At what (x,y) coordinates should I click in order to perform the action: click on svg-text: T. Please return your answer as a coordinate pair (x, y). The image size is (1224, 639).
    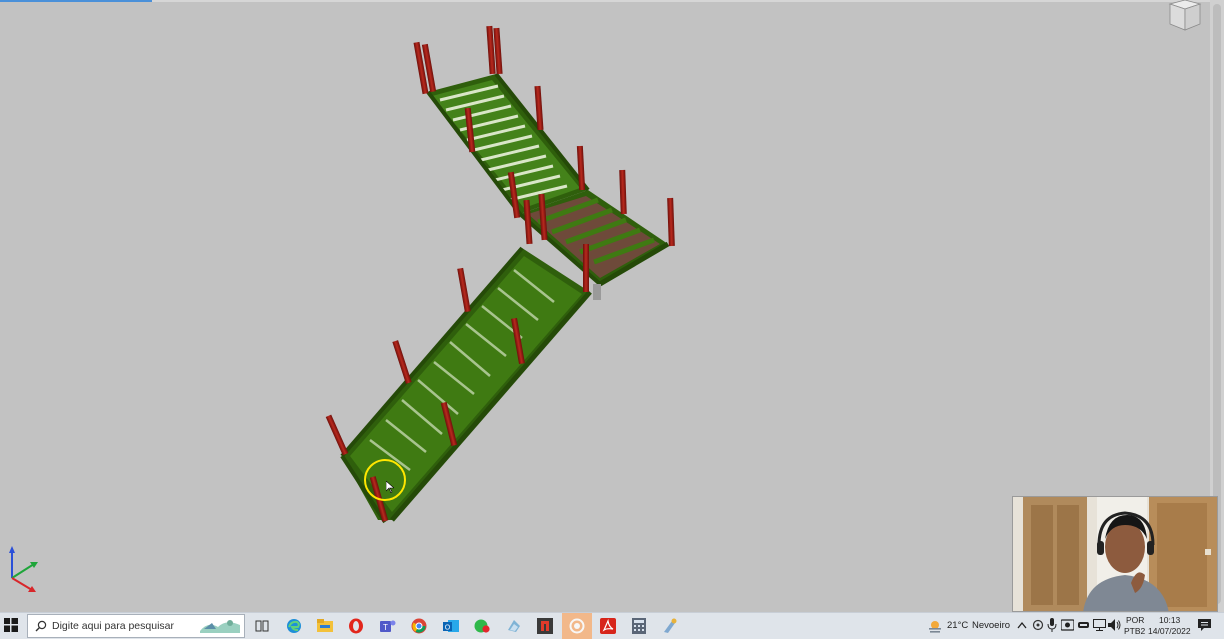
    Looking at the image, I should click on (385, 627).